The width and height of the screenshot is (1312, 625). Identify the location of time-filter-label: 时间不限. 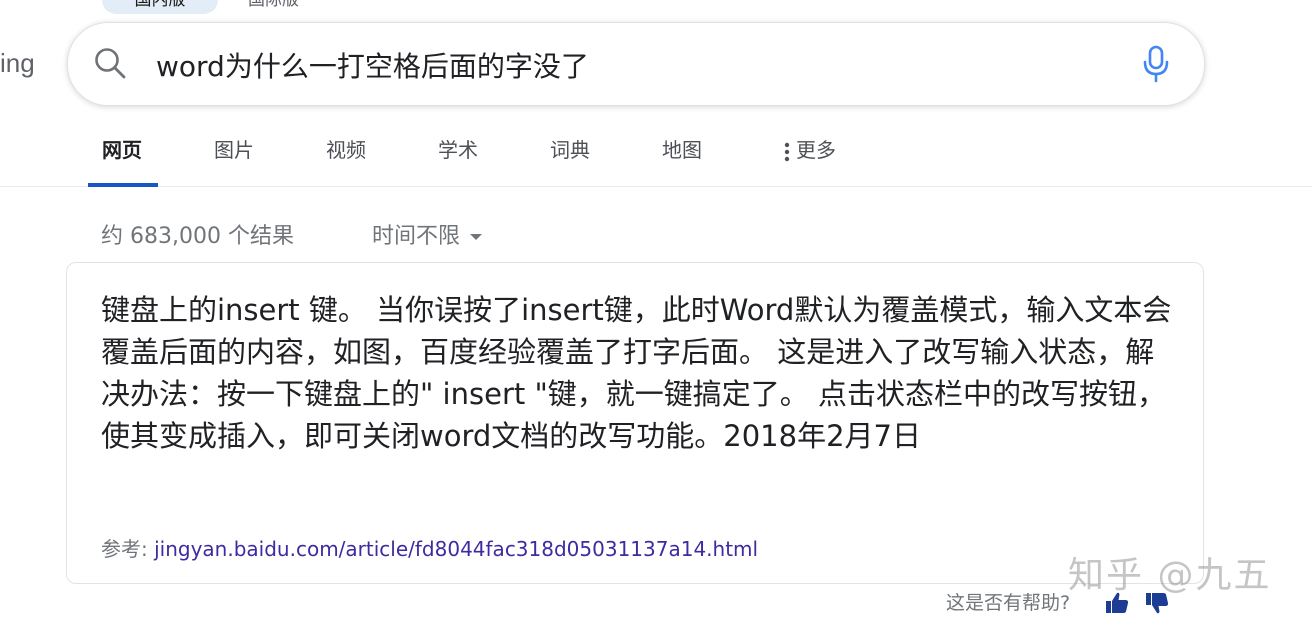
(416, 236).